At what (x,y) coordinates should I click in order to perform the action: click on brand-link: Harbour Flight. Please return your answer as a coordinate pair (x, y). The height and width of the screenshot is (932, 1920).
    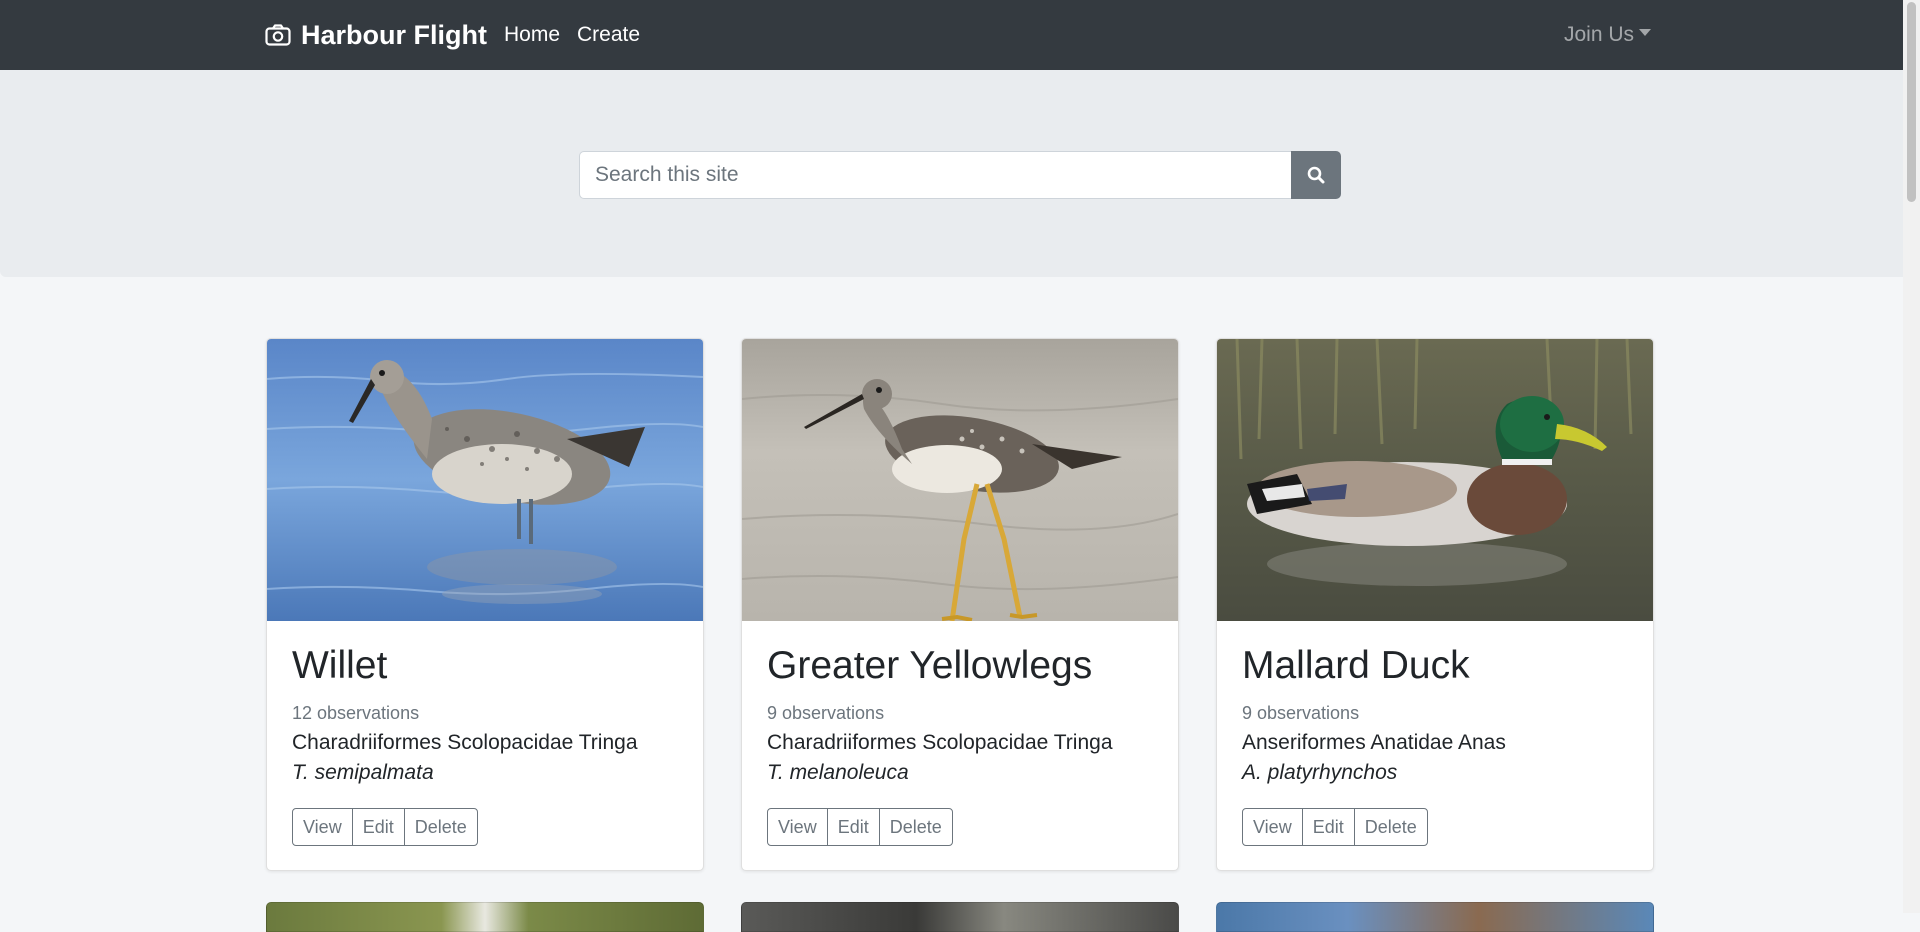
    Looking at the image, I should click on (376, 35).